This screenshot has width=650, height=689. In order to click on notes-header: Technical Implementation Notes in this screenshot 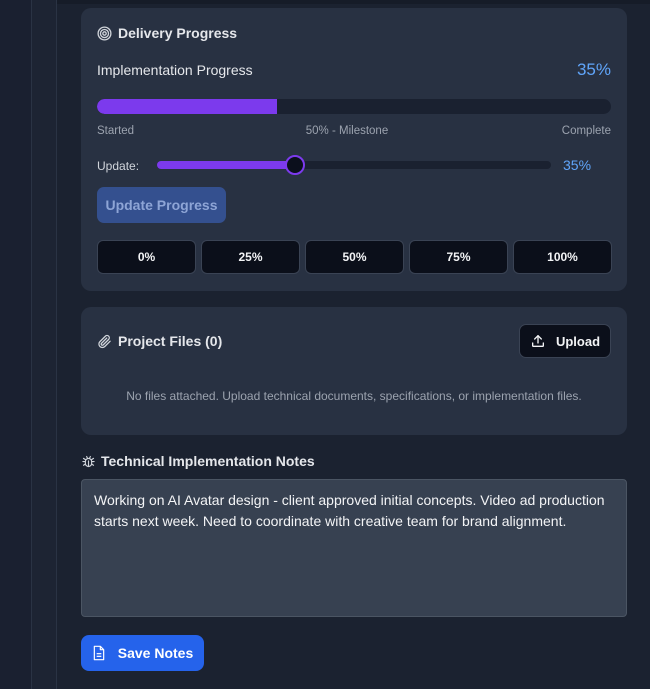, I will do `click(198, 461)`.